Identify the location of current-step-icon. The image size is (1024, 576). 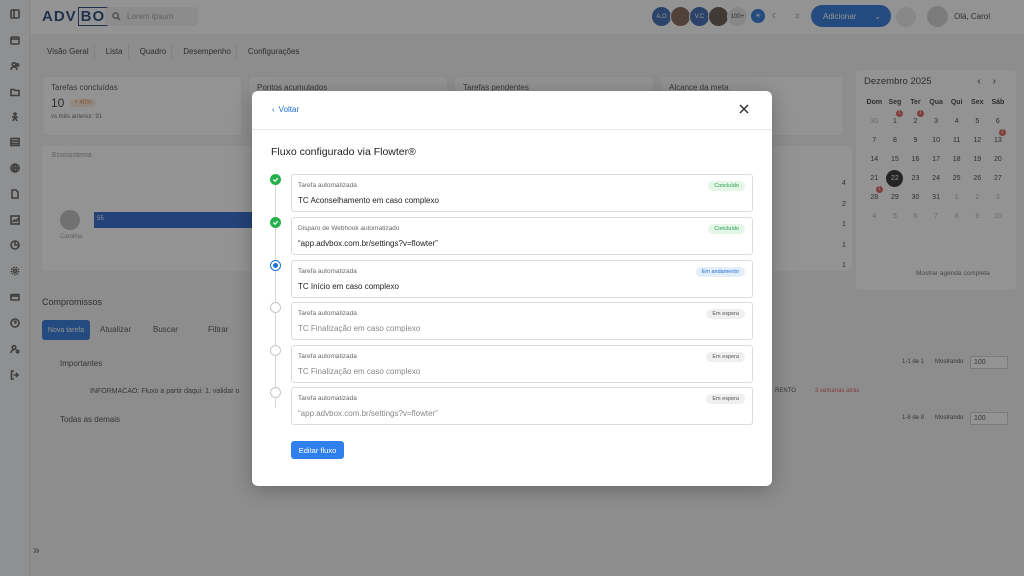
(275, 265).